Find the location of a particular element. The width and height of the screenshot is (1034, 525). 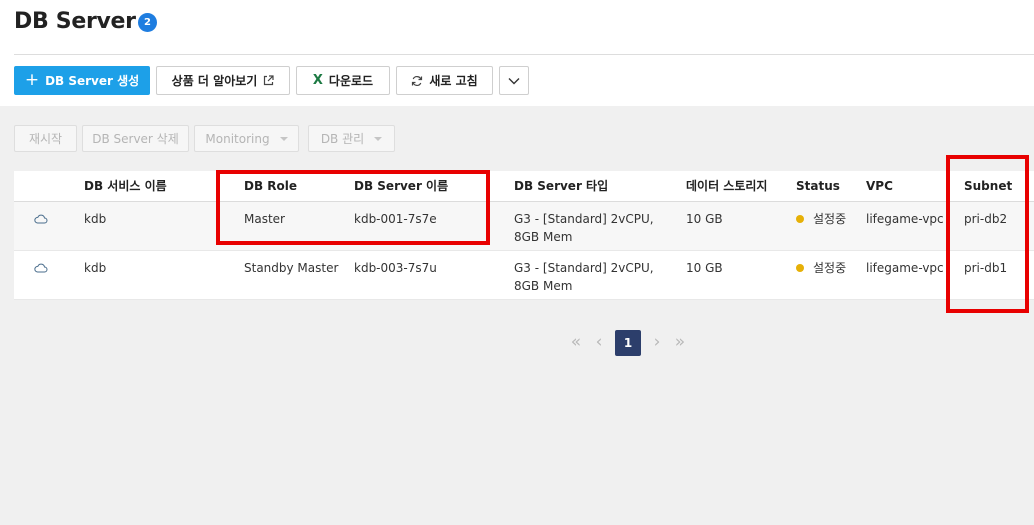

restart-button: 재시작 is located at coordinates (45, 138).